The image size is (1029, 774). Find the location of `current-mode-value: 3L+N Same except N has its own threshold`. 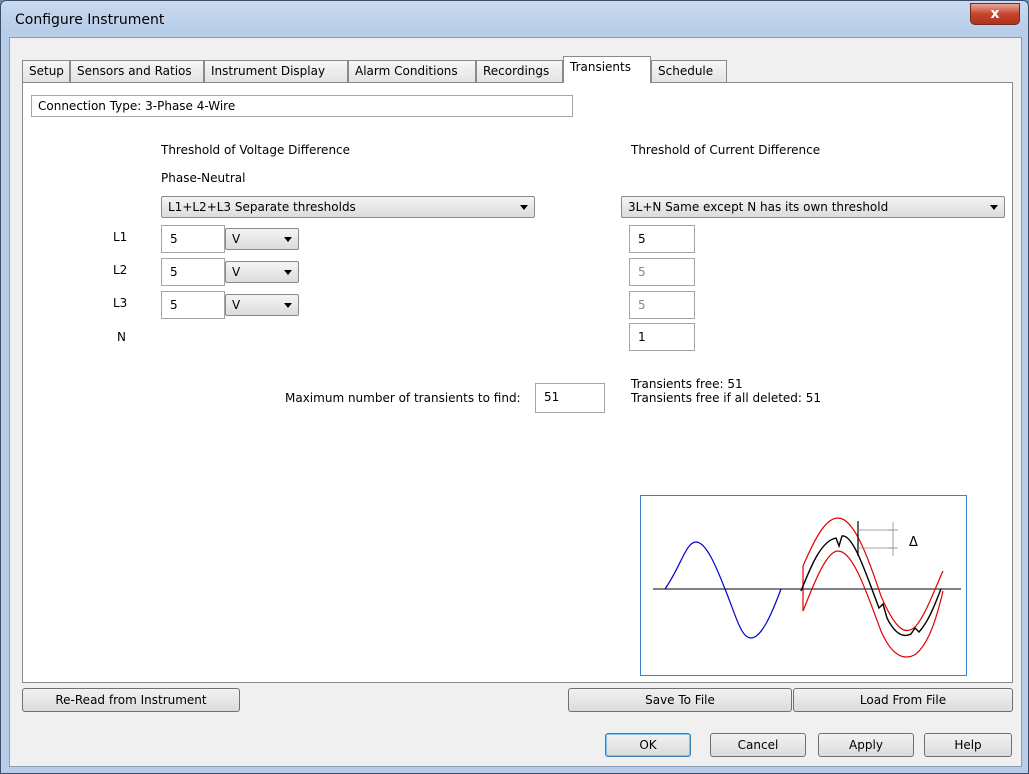

current-mode-value: 3L+N Same except N has its own threshold is located at coordinates (758, 207).